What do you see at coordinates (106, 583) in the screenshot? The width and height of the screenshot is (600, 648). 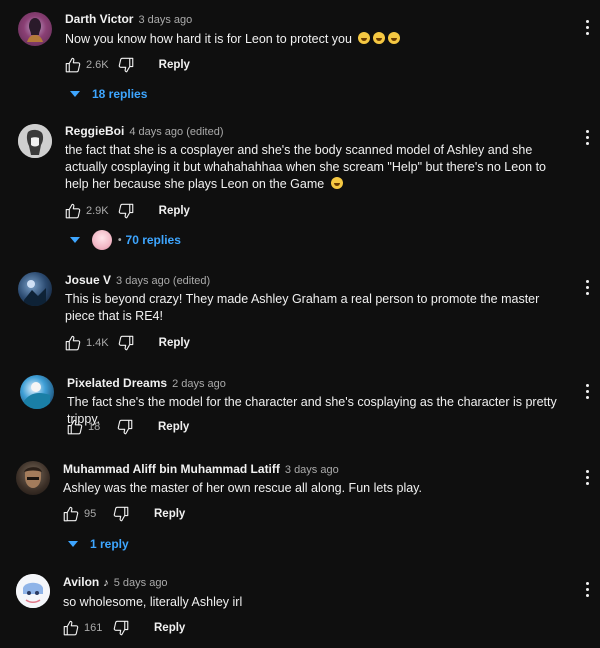 I see `music-note-icon: ♪` at bounding box center [106, 583].